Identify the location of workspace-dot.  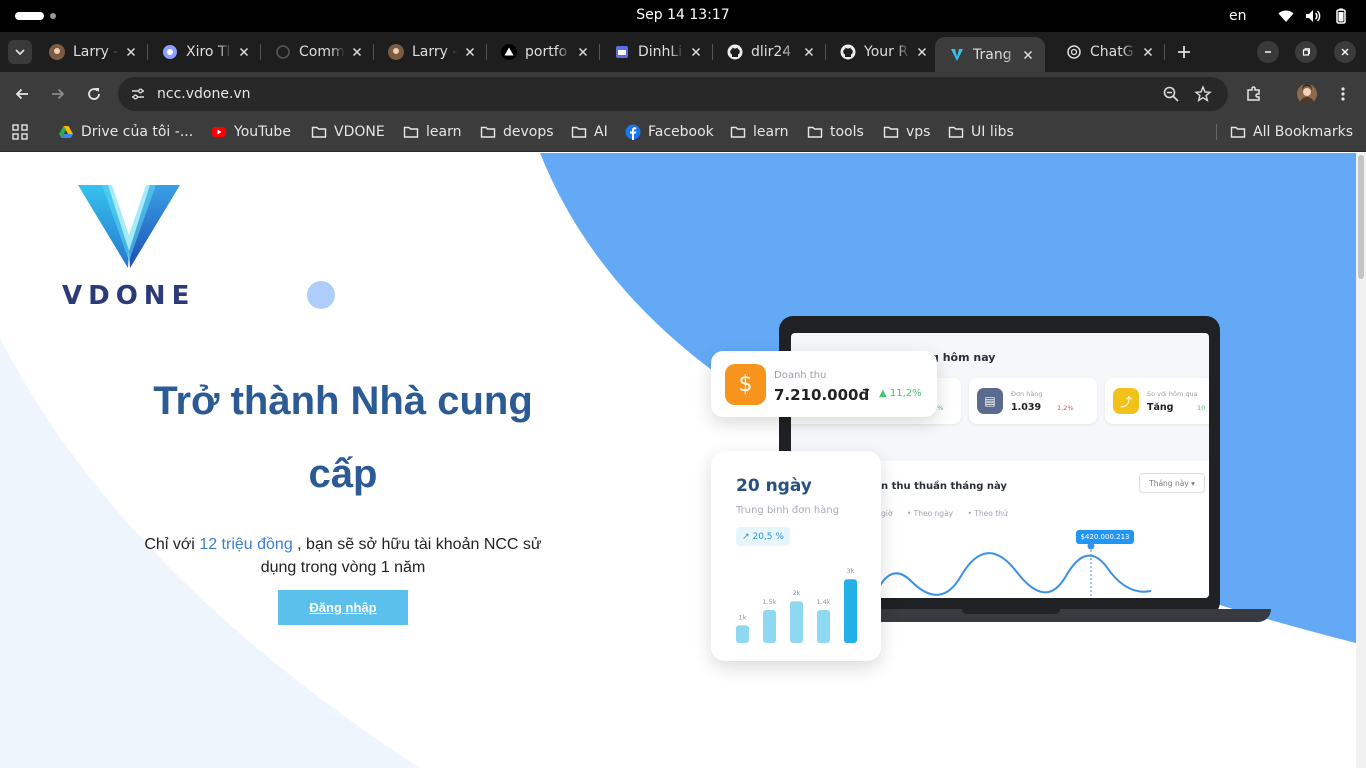
(53, 16).